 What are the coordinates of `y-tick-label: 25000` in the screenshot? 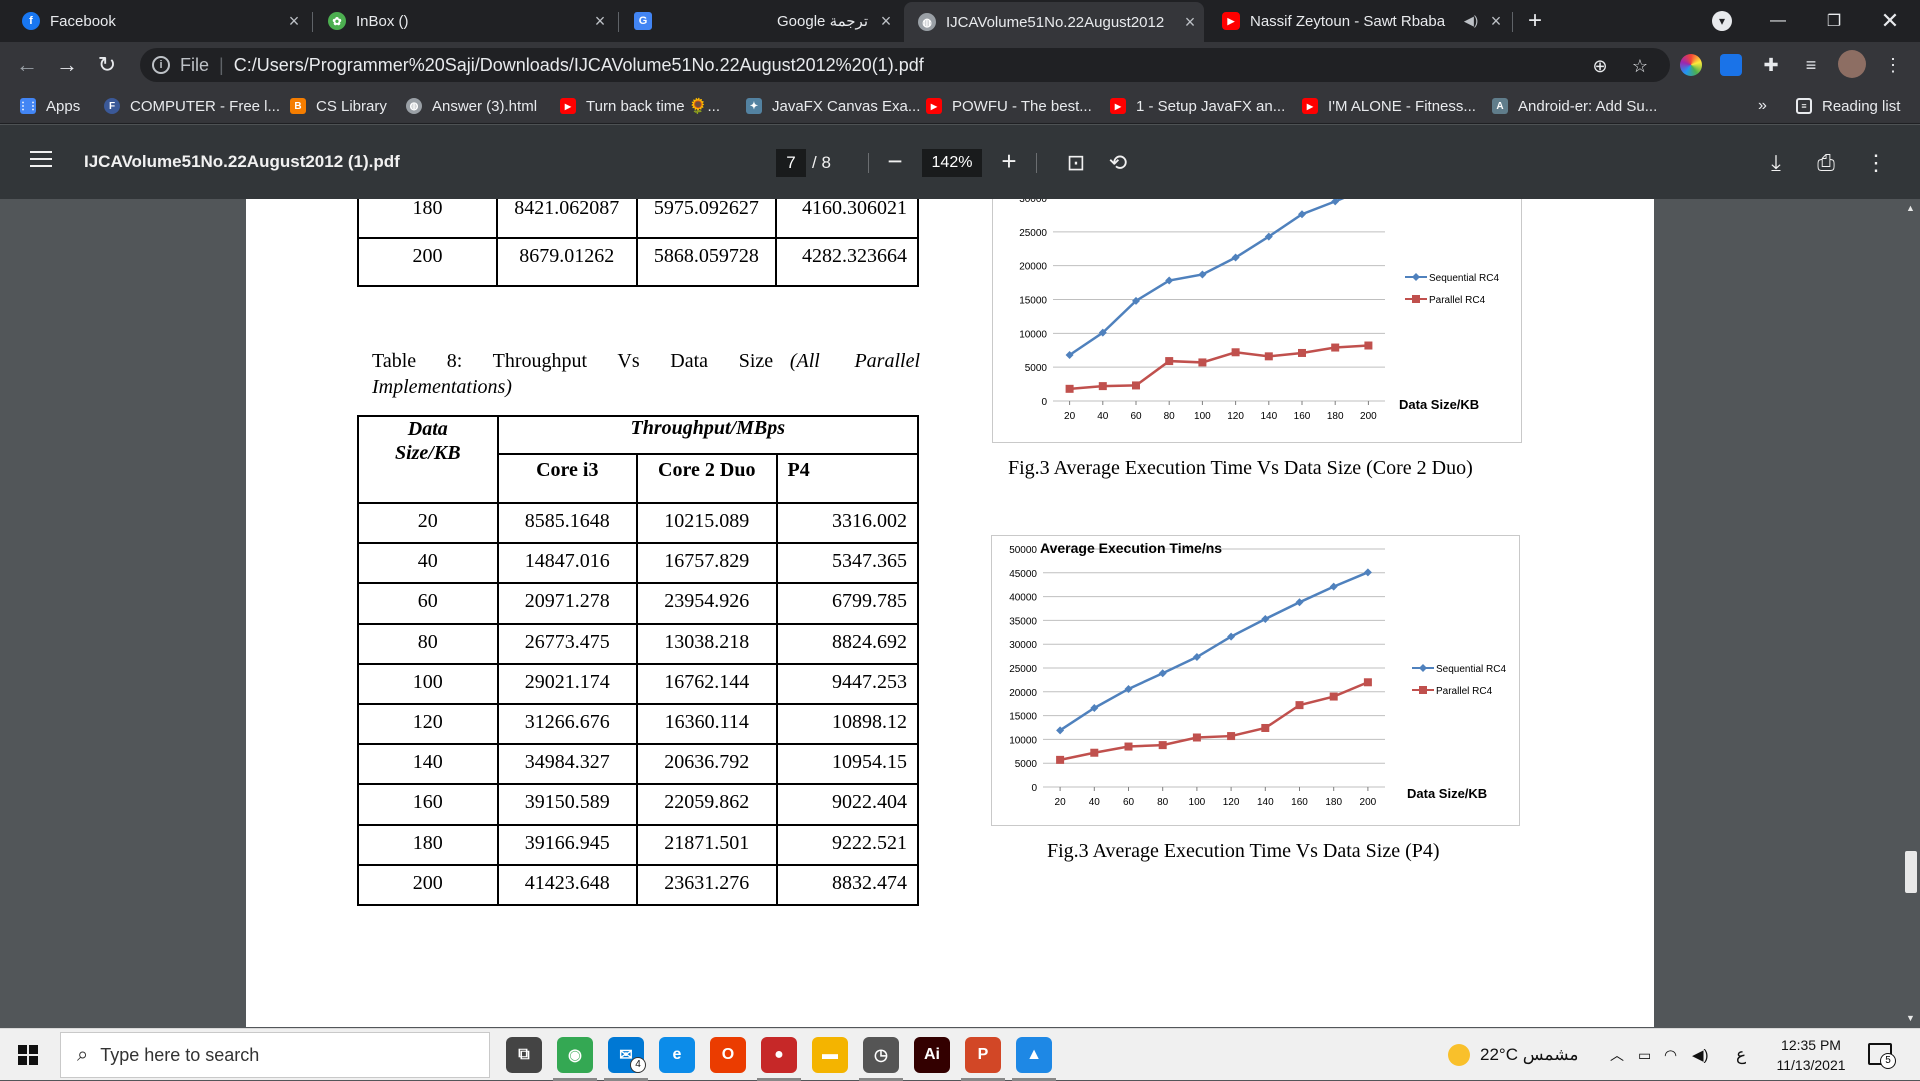 It's located at (1023, 669).